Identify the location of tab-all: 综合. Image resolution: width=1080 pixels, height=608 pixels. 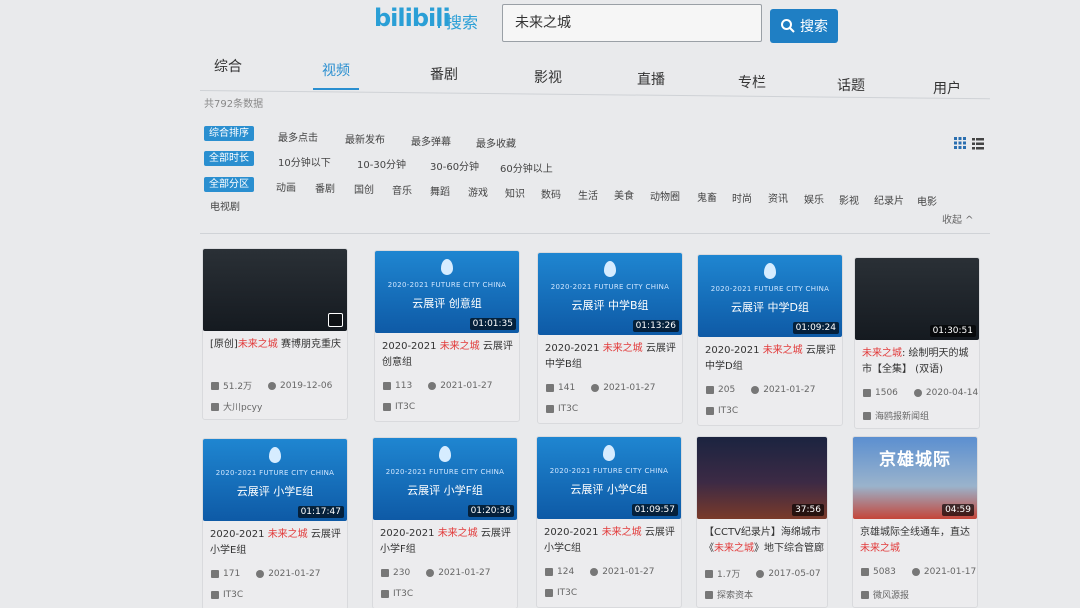
(228, 66).